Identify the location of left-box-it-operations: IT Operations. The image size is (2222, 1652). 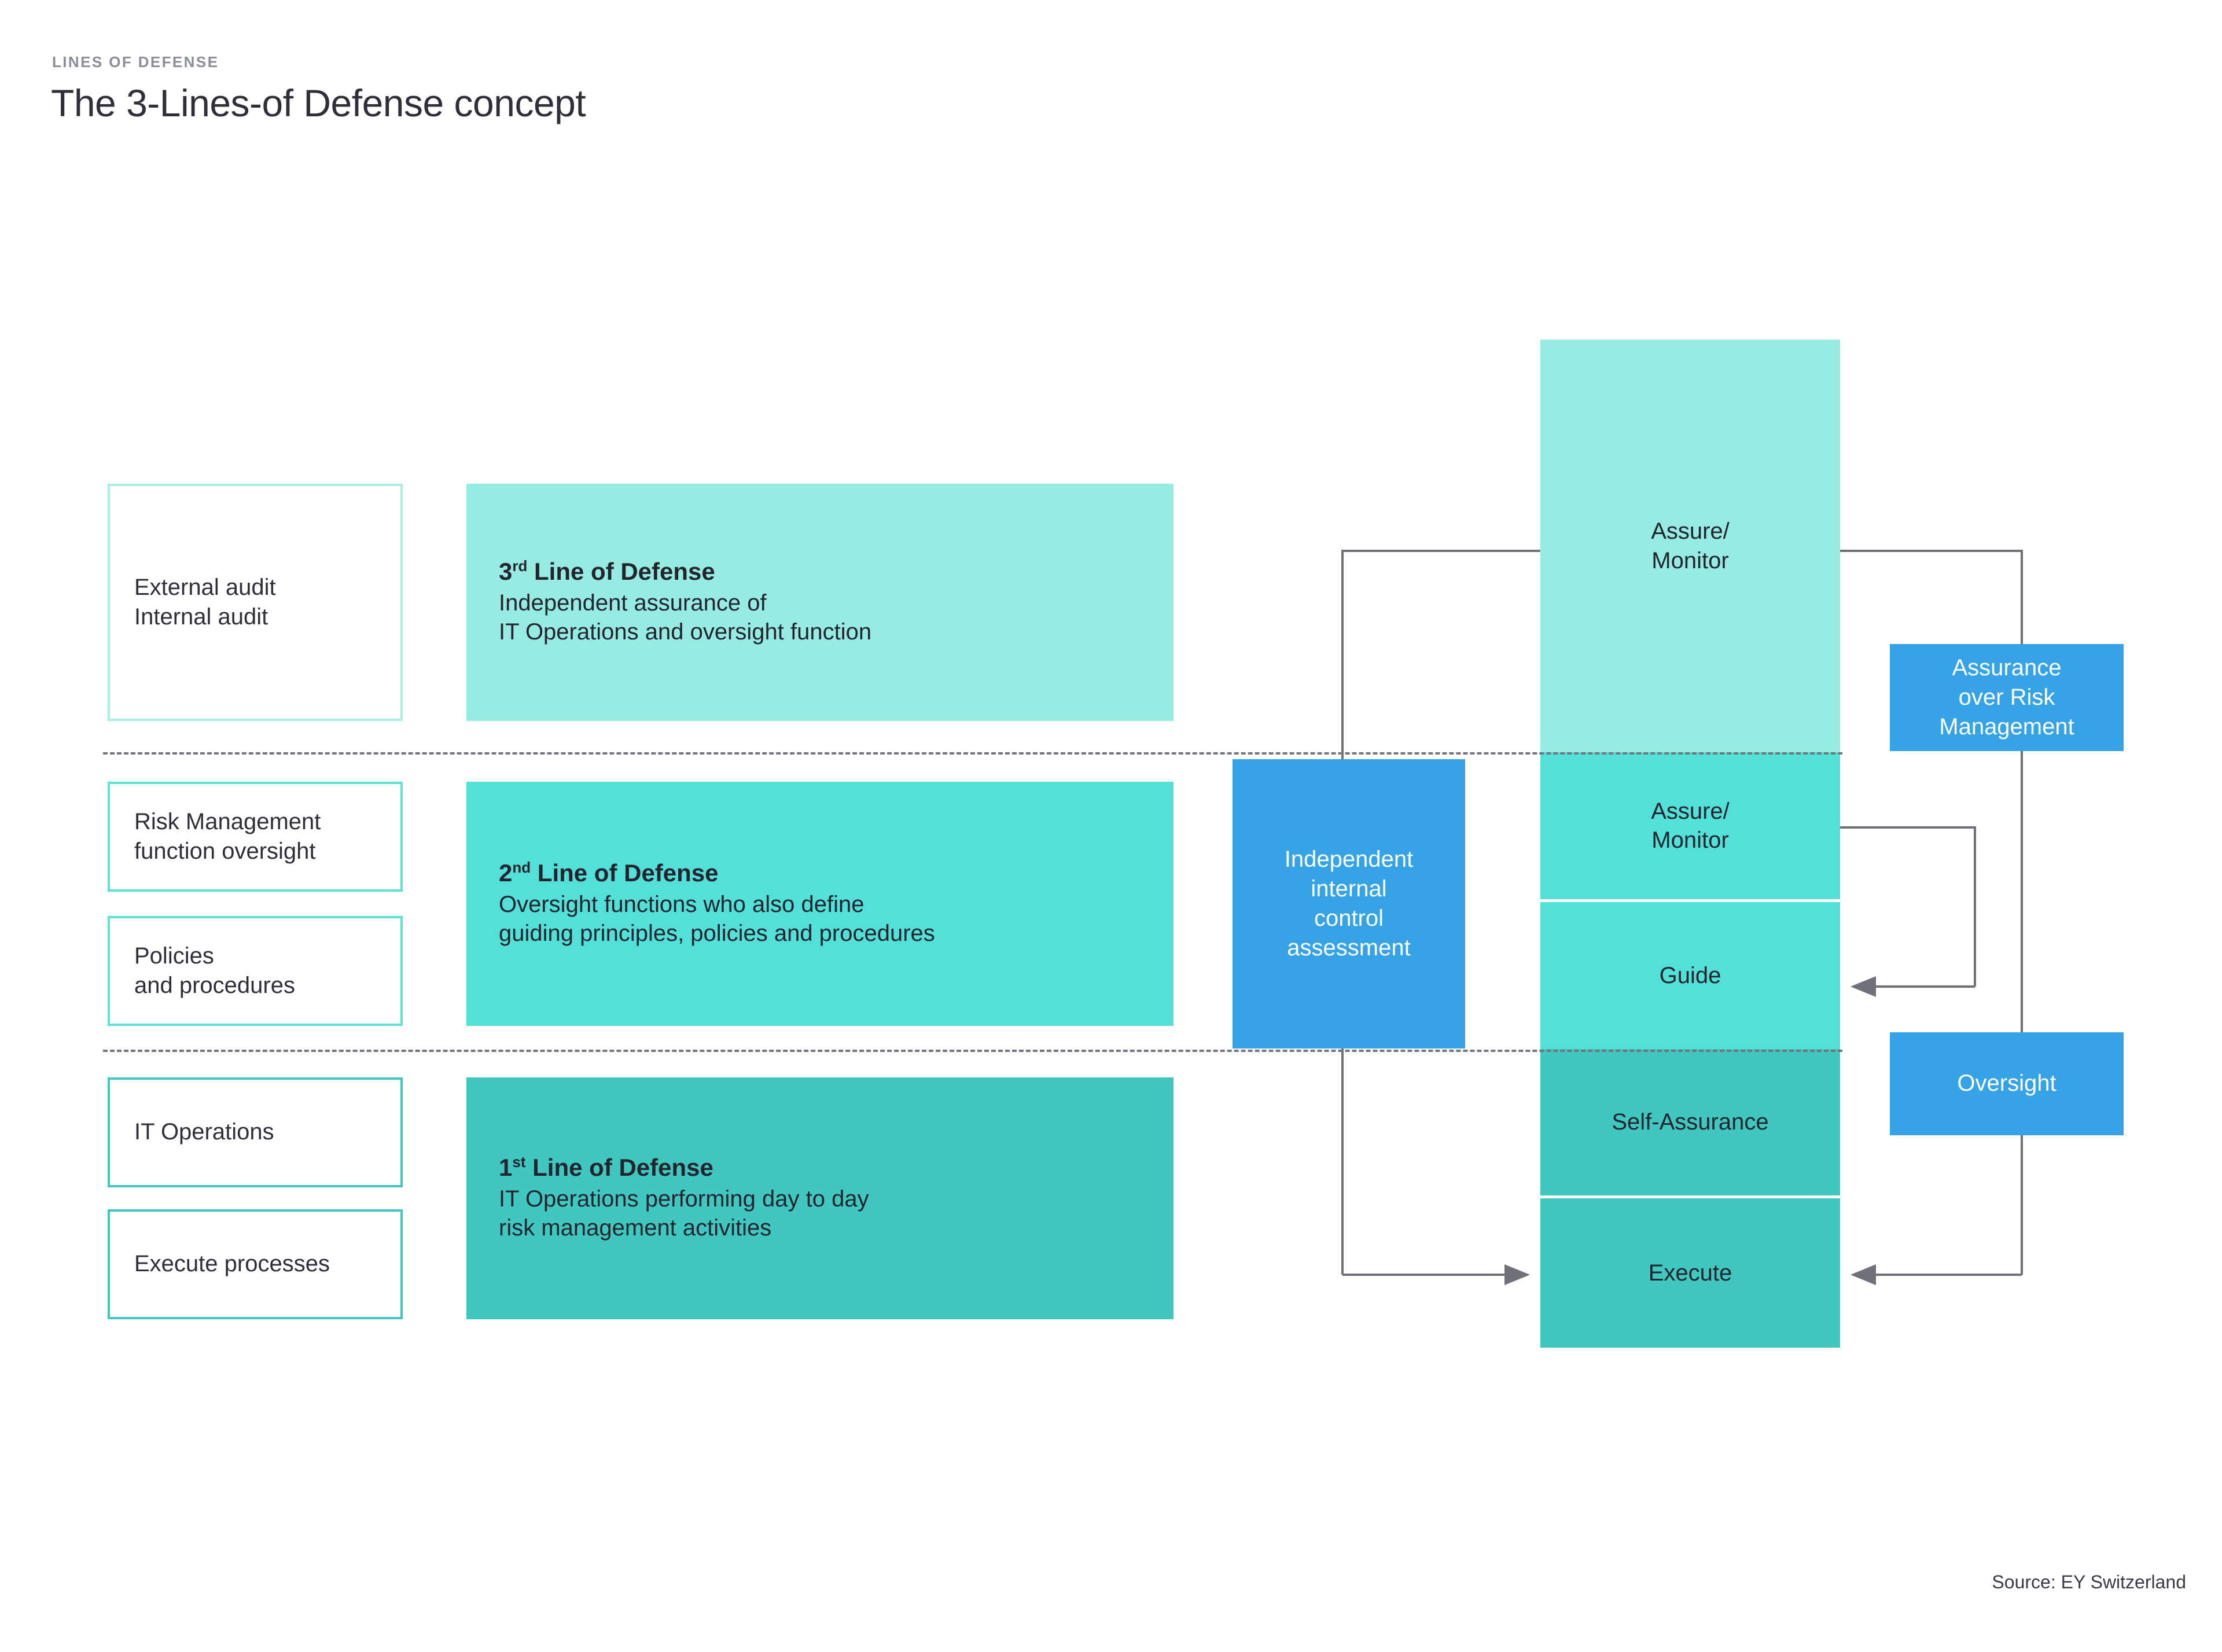
(255, 1132).